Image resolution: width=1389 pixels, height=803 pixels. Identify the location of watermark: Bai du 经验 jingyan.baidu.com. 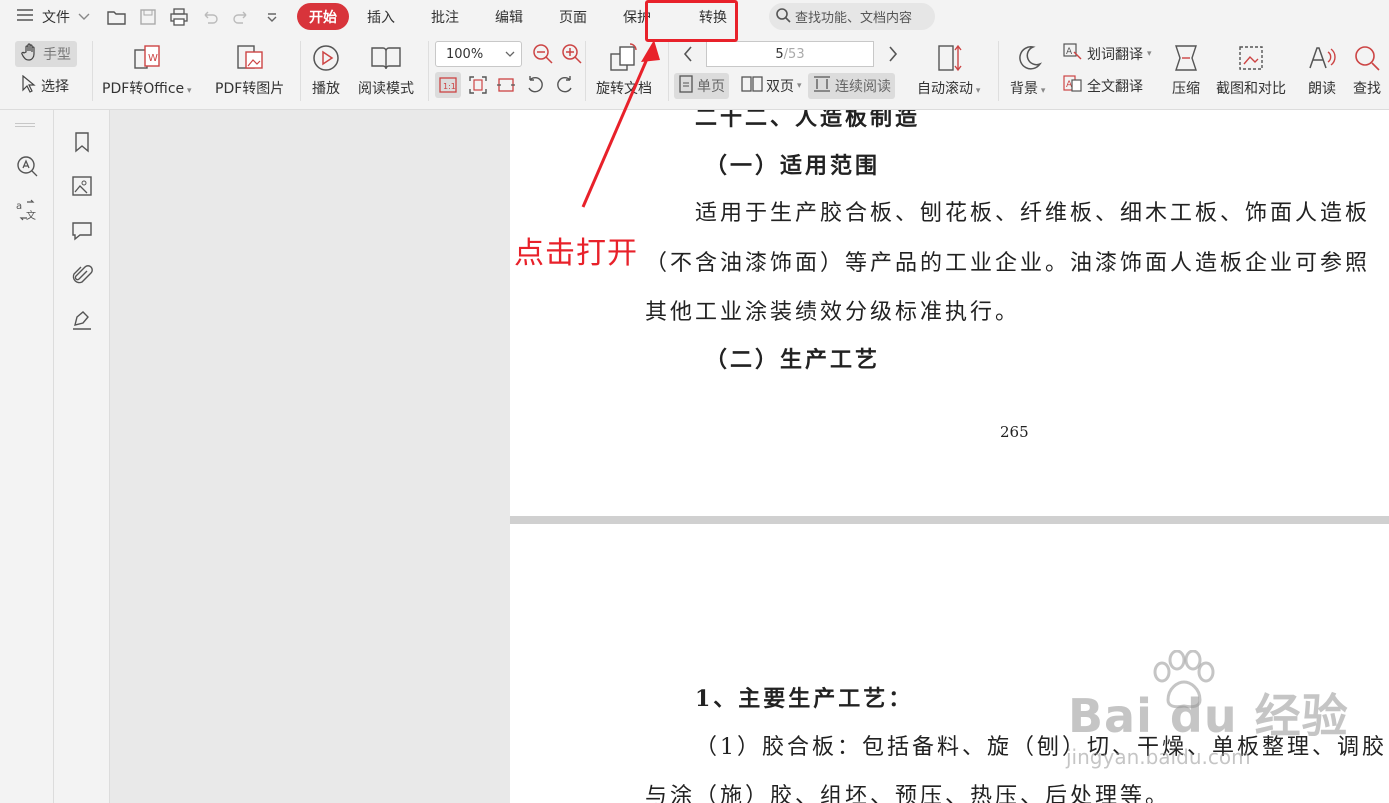
(1210, 715).